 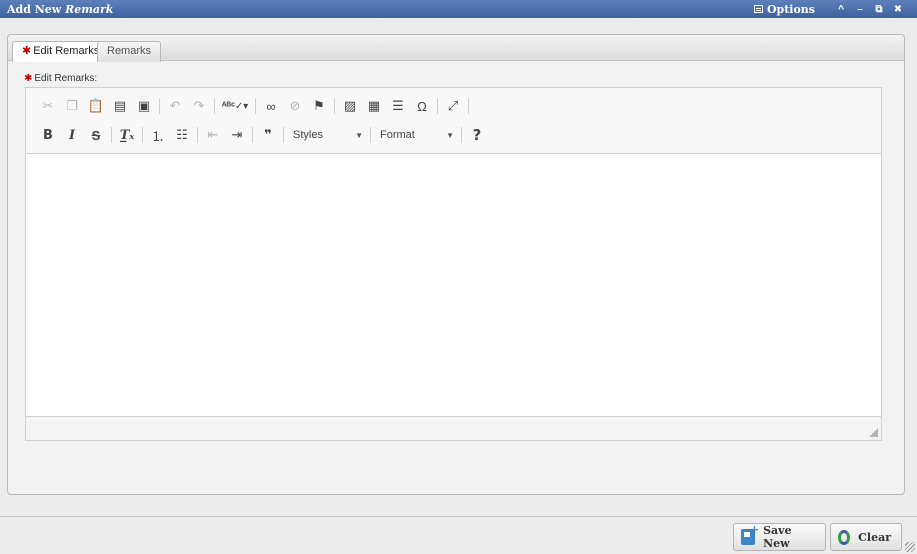 I want to click on maximize-icon: ⤢, so click(x=453, y=106).